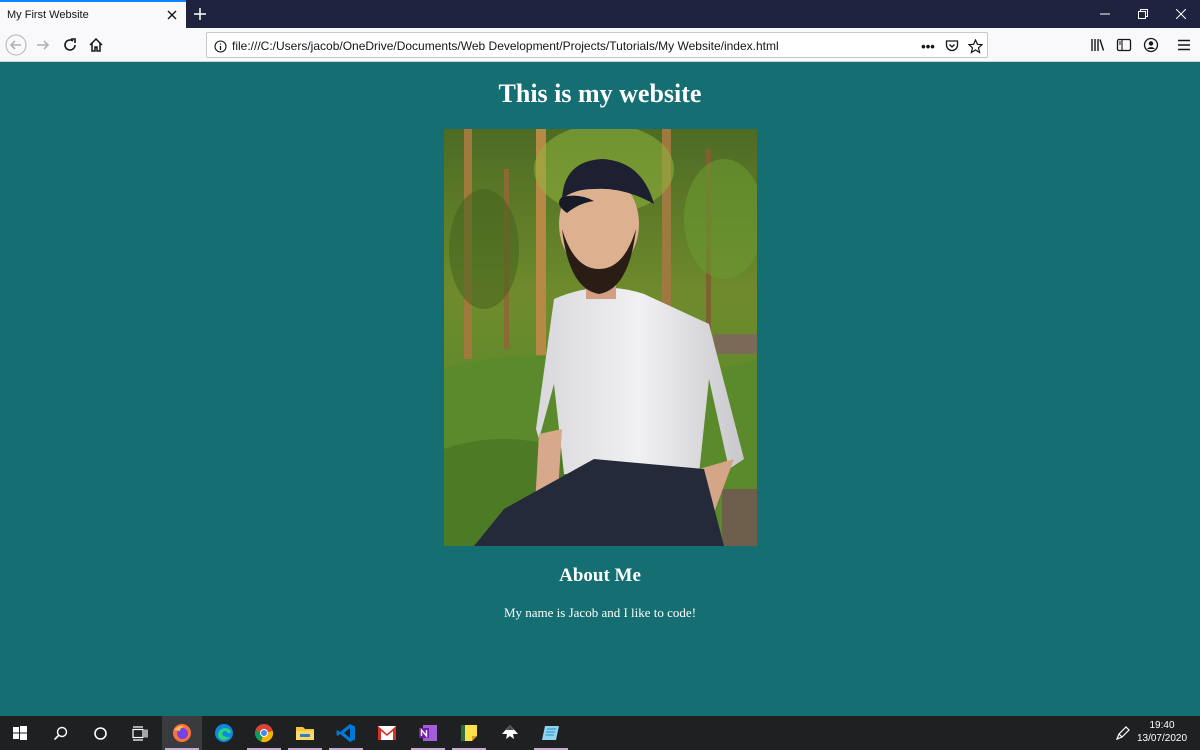  I want to click on folder-icon, so click(305, 733).